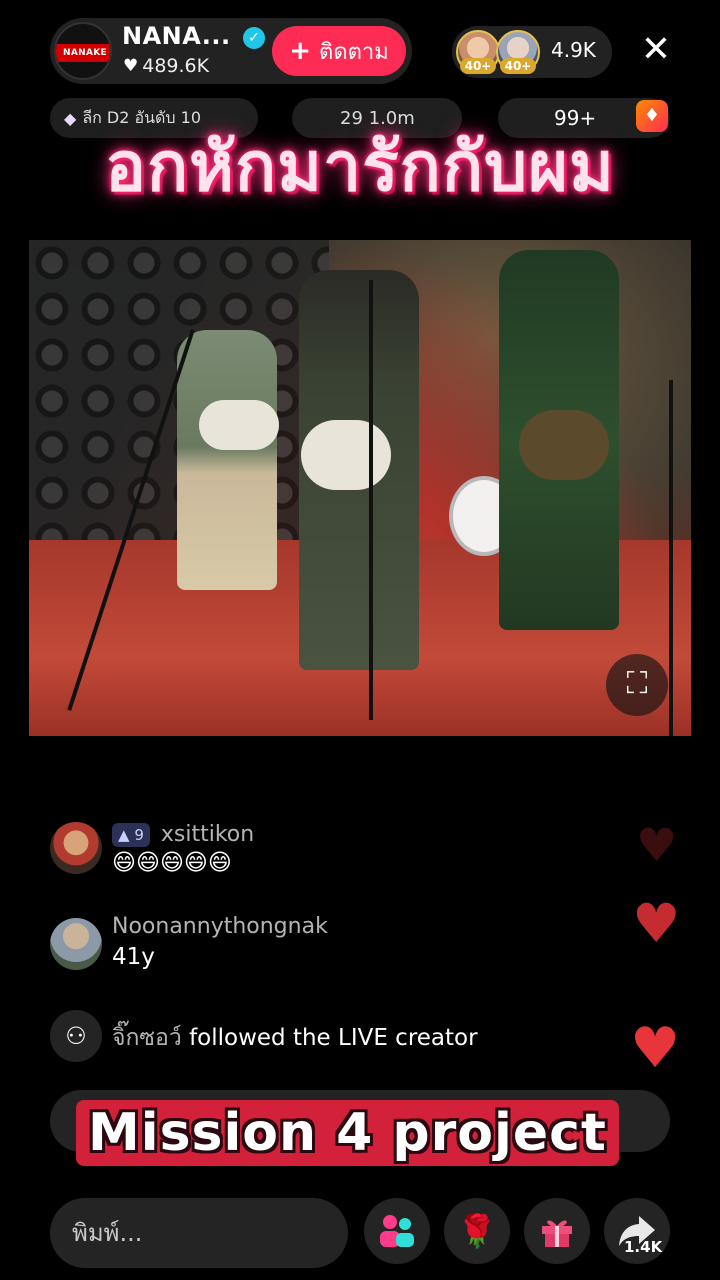  What do you see at coordinates (656, 50) in the screenshot?
I see `close-icon: ✕` at bounding box center [656, 50].